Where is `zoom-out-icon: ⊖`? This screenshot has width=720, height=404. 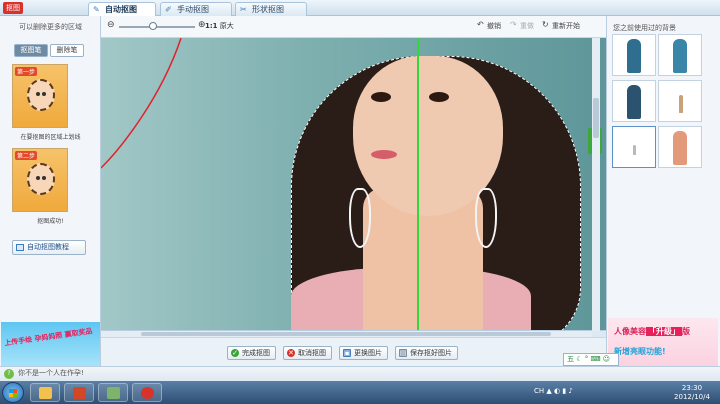 zoom-out-icon: ⊖ is located at coordinates (111, 25).